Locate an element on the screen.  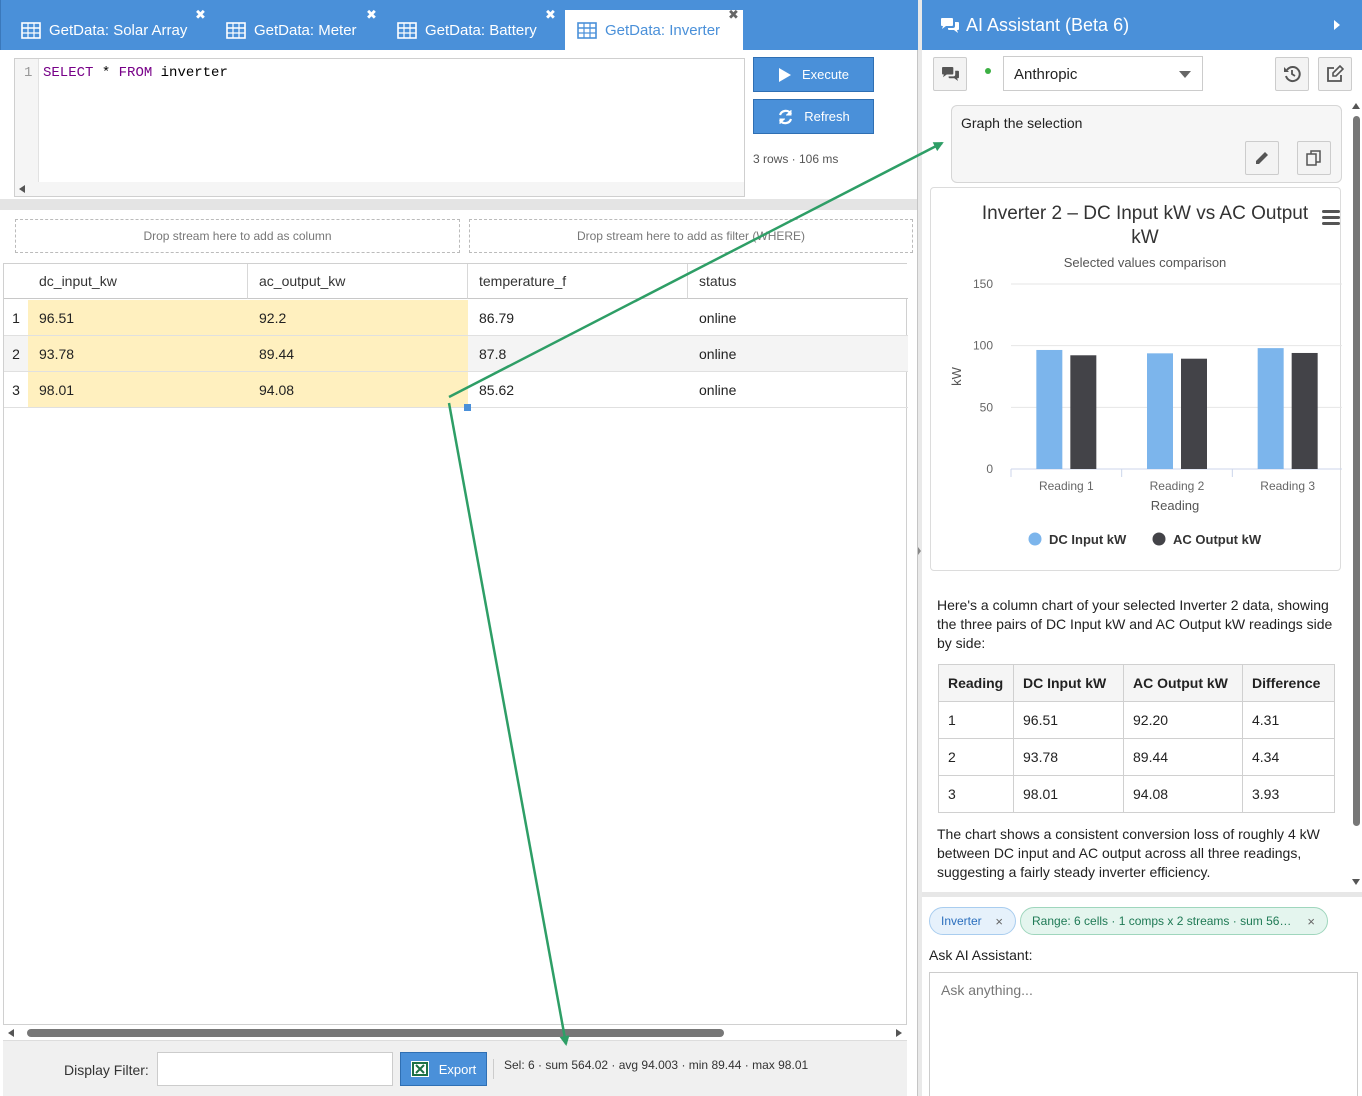
x-axis-label: Reading is located at coordinates (1175, 505).